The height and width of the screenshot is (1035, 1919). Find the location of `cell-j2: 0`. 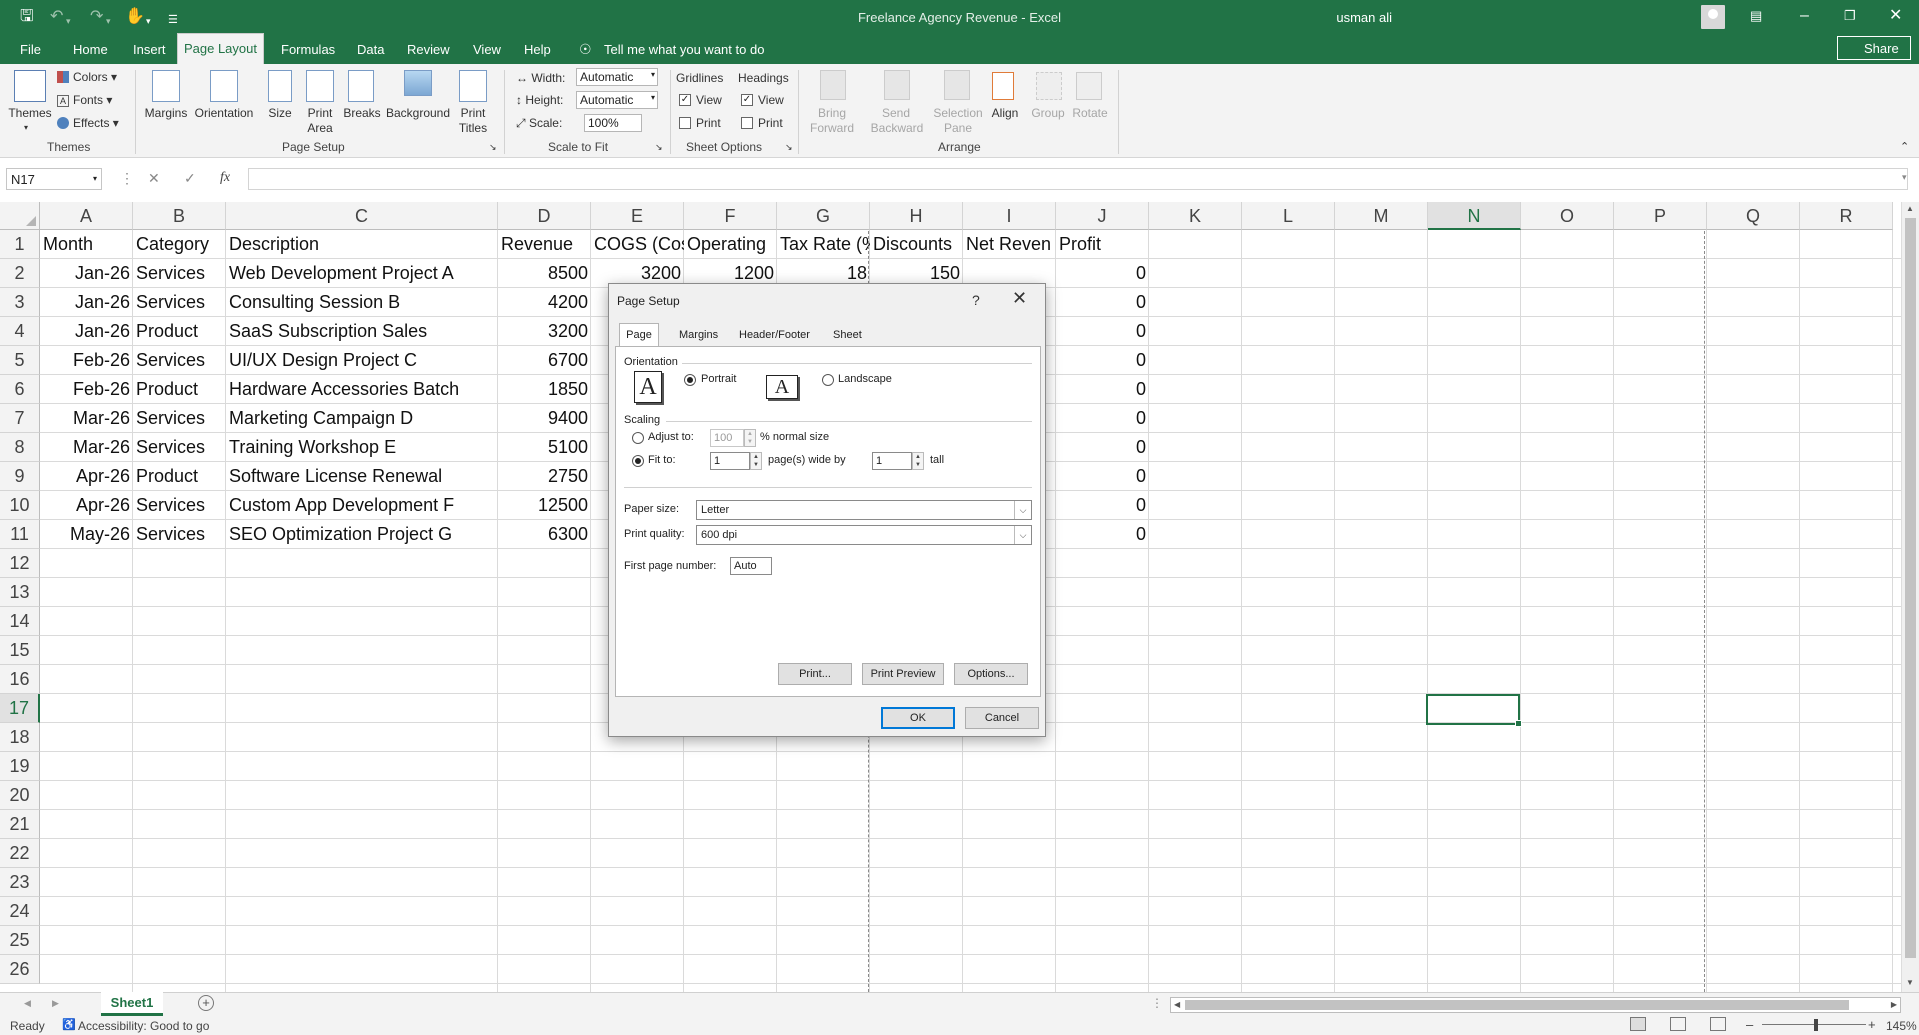

cell-j2: 0 is located at coordinates (1102, 273).